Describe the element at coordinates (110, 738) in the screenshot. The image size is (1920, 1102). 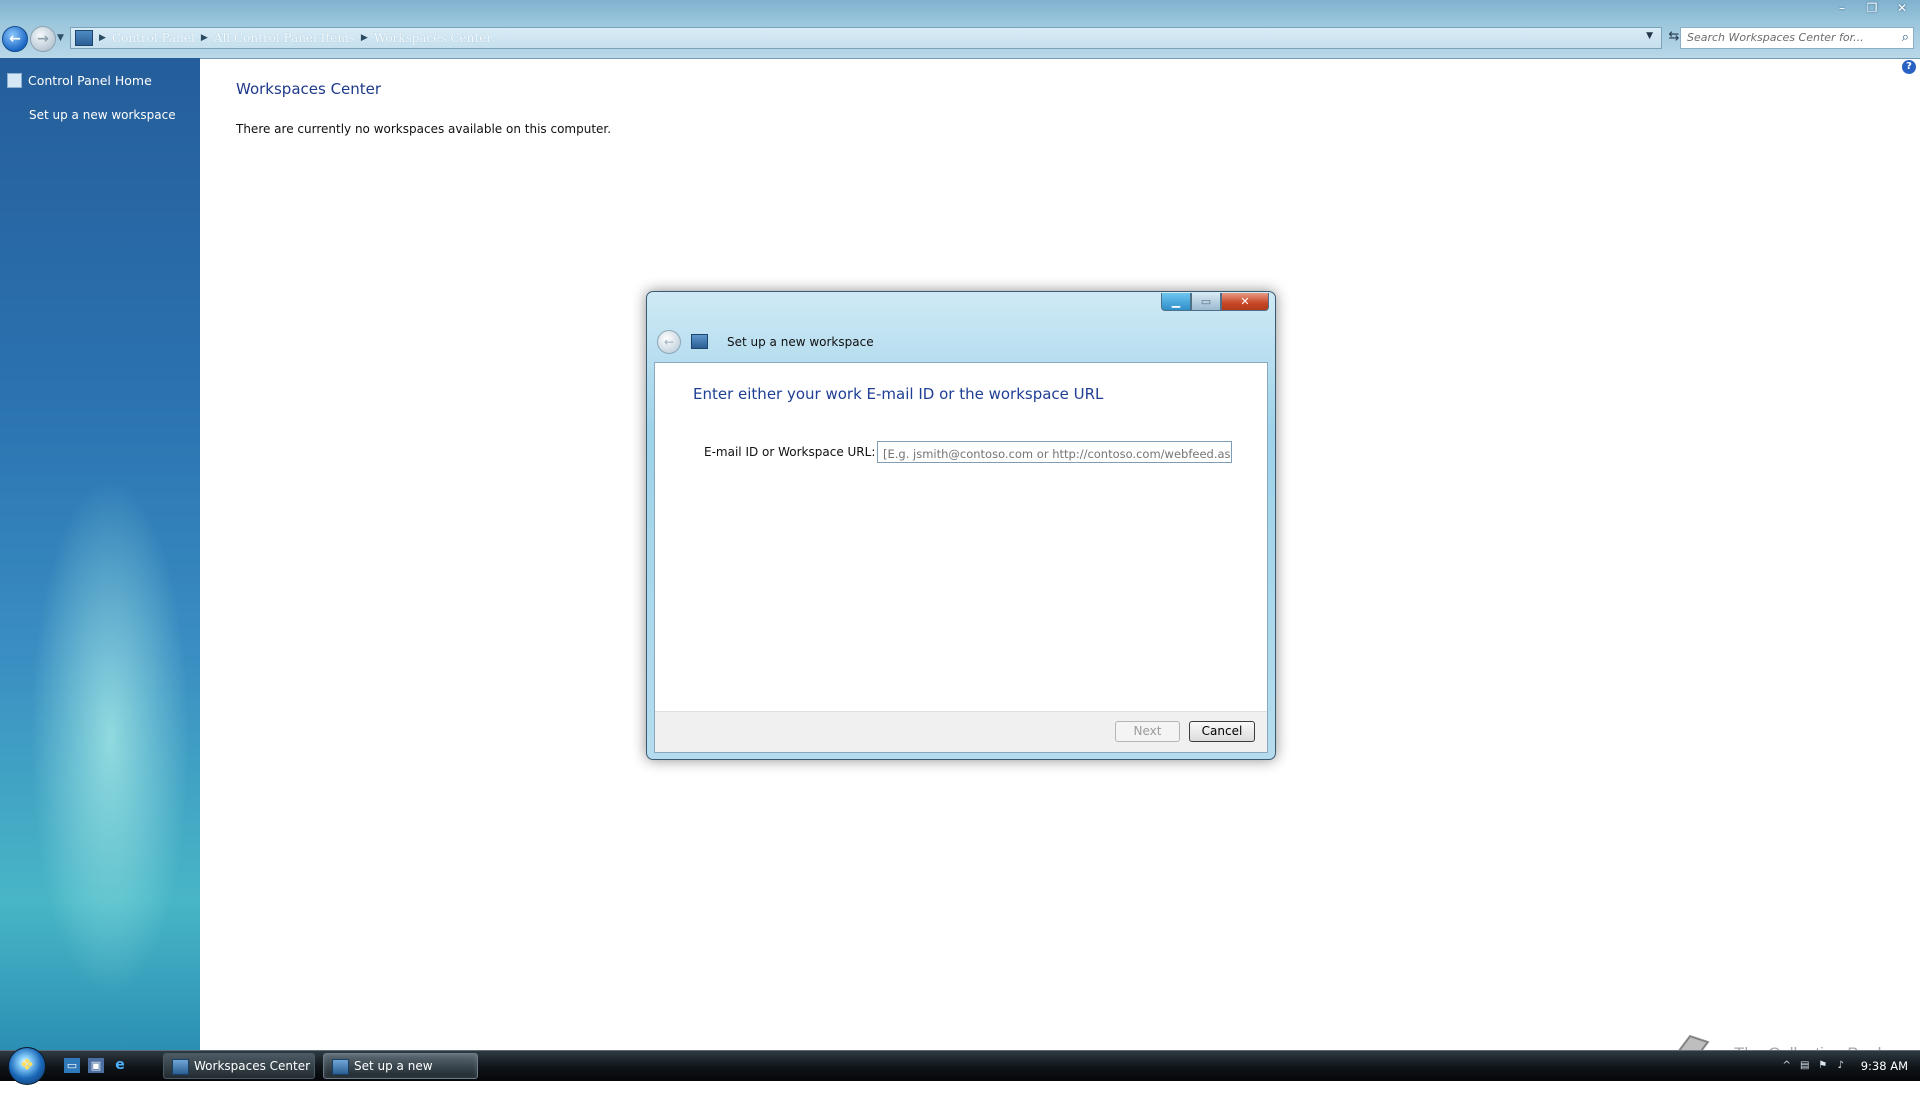
I see `sidebar-decoration` at that location.